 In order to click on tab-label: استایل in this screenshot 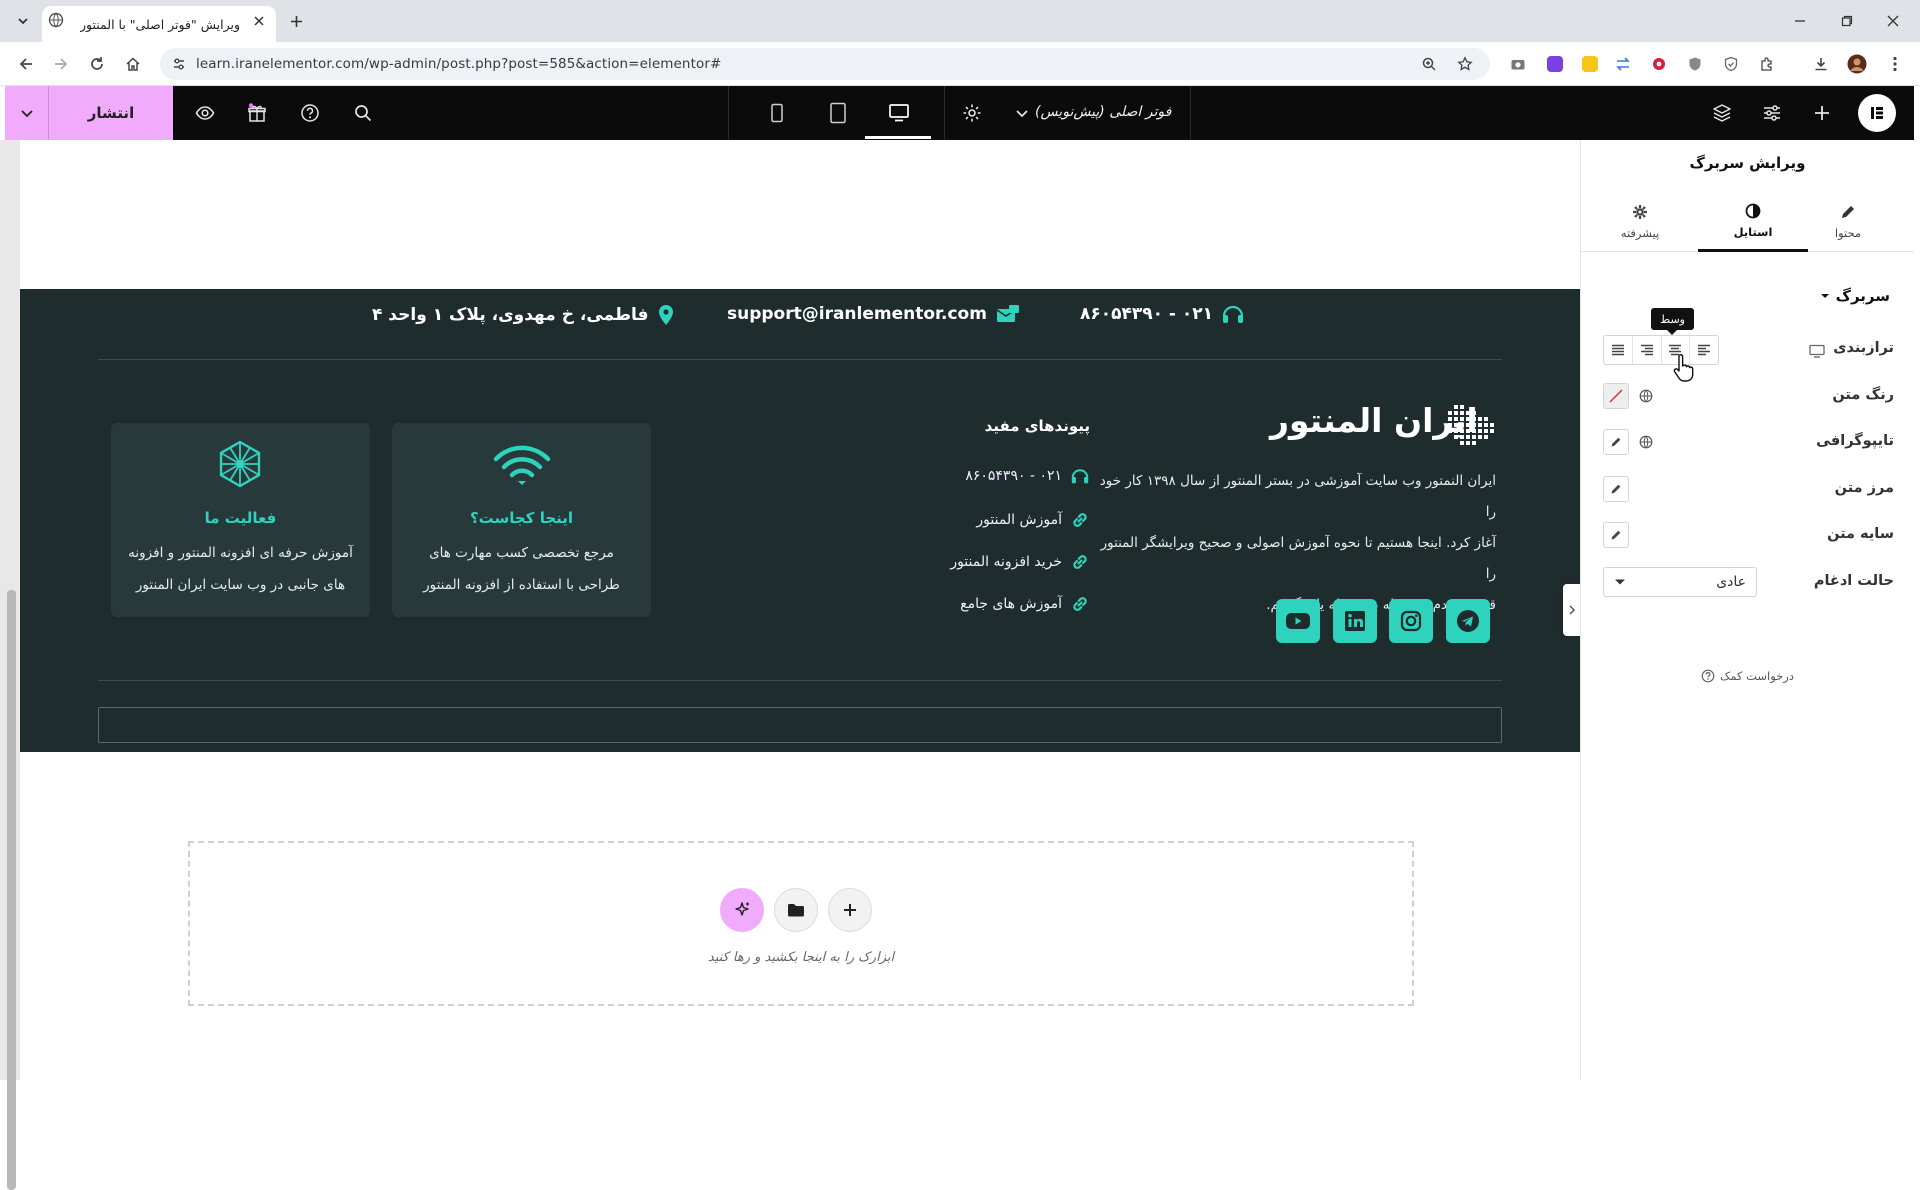, I will do `click(1753, 231)`.